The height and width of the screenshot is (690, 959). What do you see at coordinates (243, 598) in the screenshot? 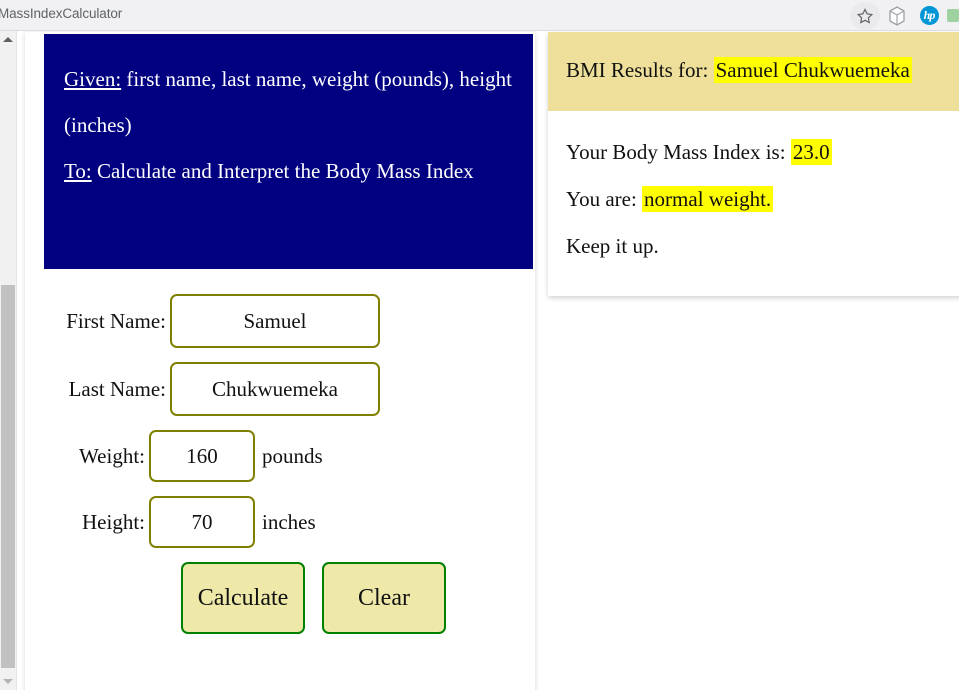
I see `calculate-button: Calculate` at bounding box center [243, 598].